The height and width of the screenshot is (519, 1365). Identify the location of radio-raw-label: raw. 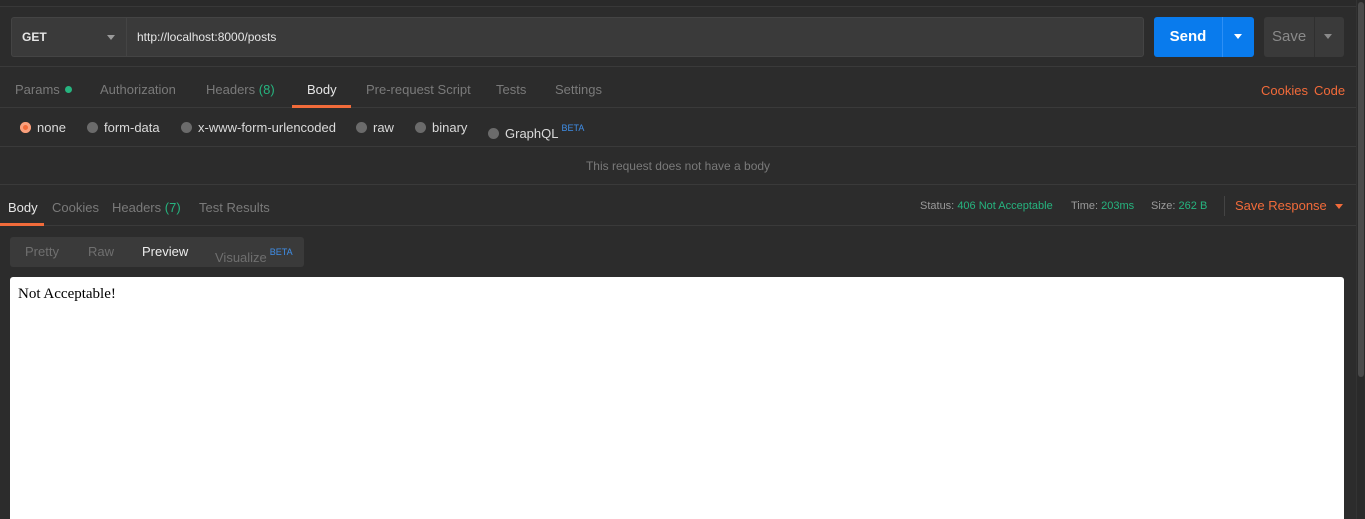
(383, 127).